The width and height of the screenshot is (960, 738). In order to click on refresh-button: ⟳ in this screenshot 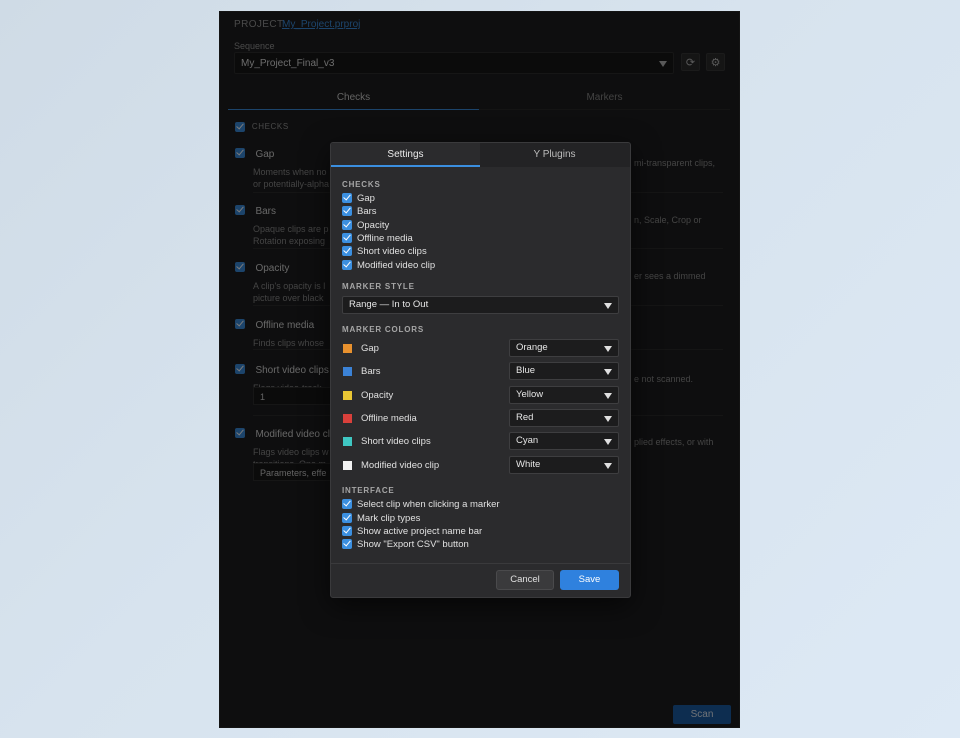, I will do `click(690, 62)`.